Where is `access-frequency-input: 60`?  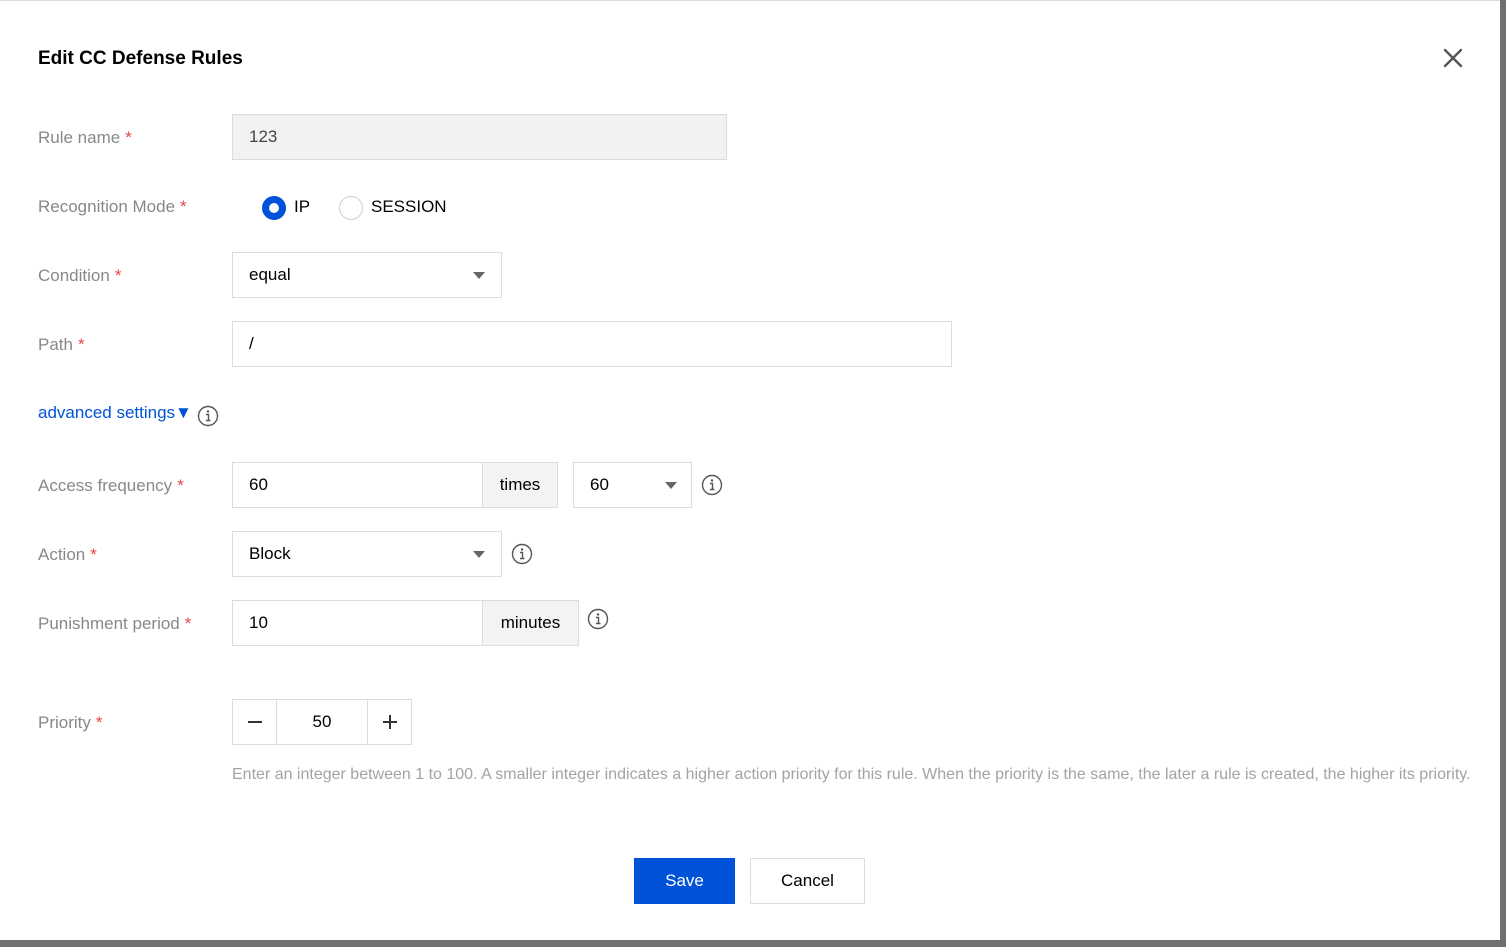 access-frequency-input: 60 is located at coordinates (357, 485).